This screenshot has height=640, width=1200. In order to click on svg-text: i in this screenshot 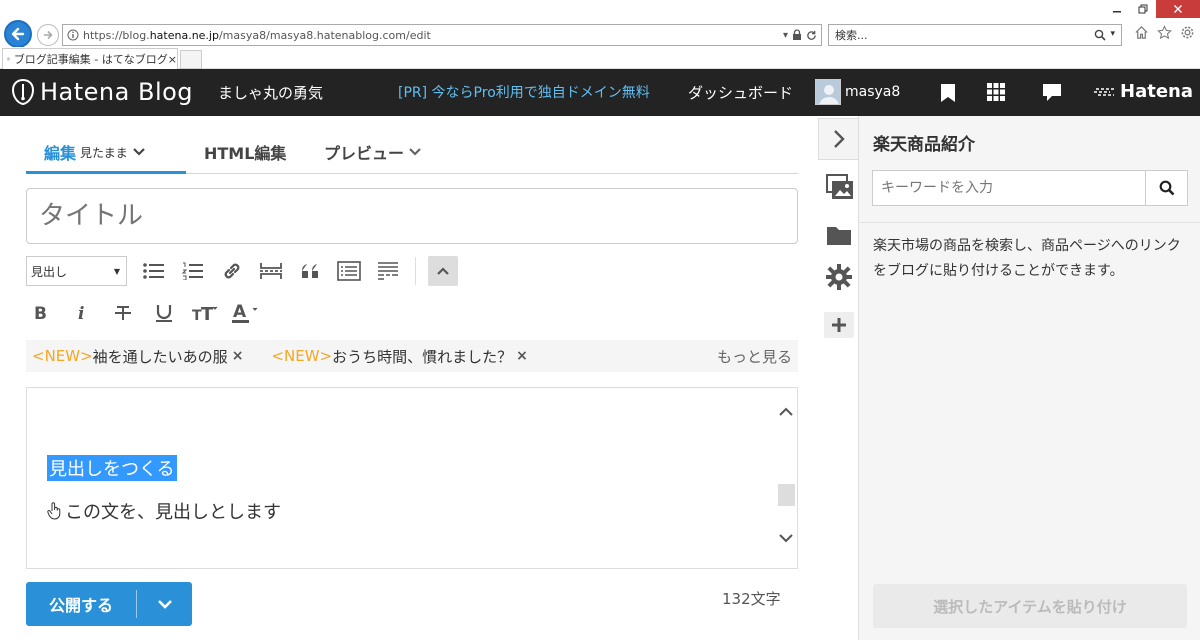, I will do `click(81, 313)`.